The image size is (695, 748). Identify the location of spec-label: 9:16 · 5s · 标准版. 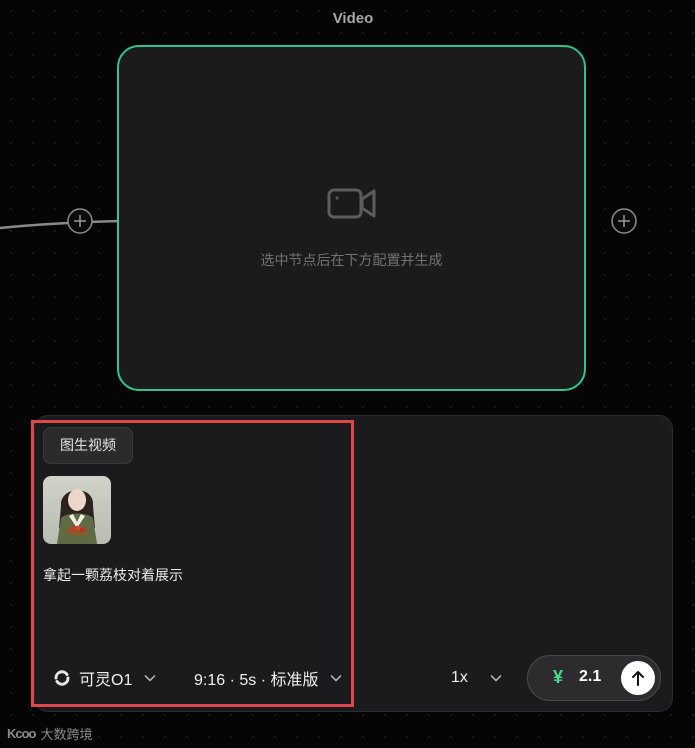
(256, 680).